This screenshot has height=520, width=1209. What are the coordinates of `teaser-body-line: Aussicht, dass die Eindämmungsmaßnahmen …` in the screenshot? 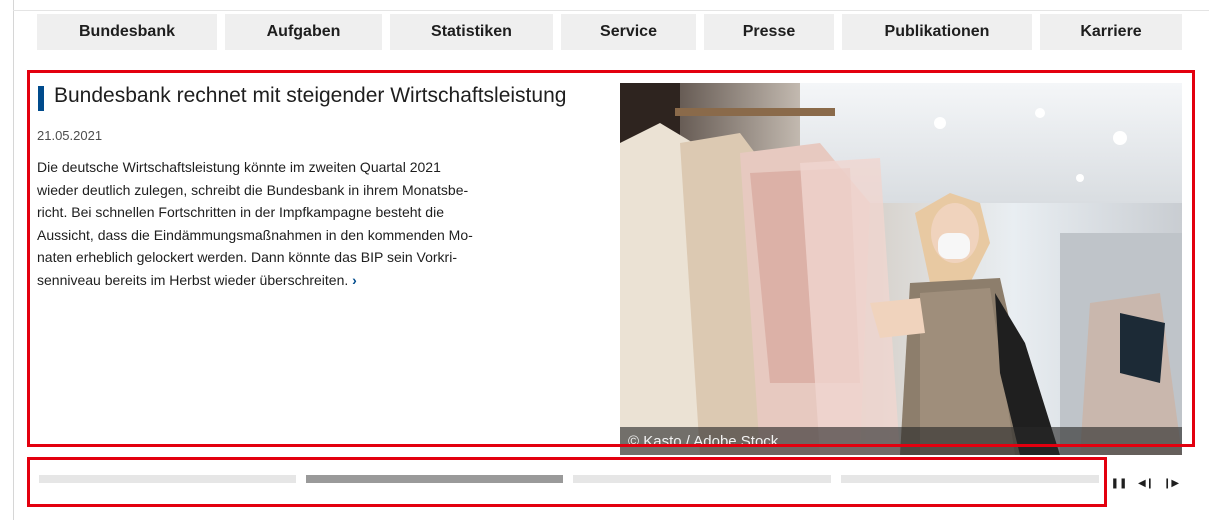 It's located at (255, 234).